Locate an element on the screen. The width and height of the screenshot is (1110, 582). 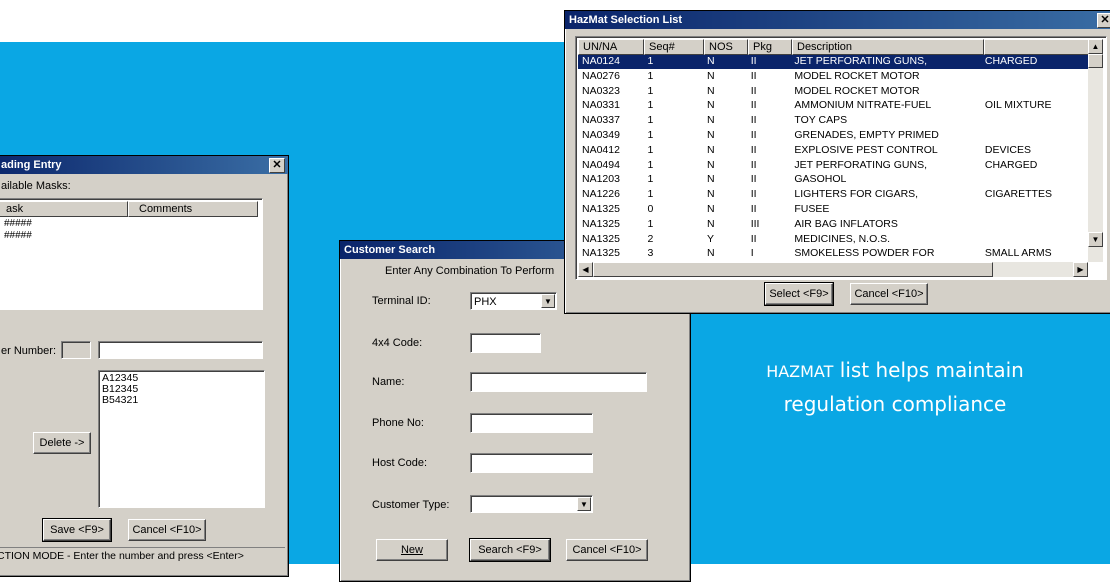
cancel-hazmat-button-label: Cancel <F10> is located at coordinates (889, 294).